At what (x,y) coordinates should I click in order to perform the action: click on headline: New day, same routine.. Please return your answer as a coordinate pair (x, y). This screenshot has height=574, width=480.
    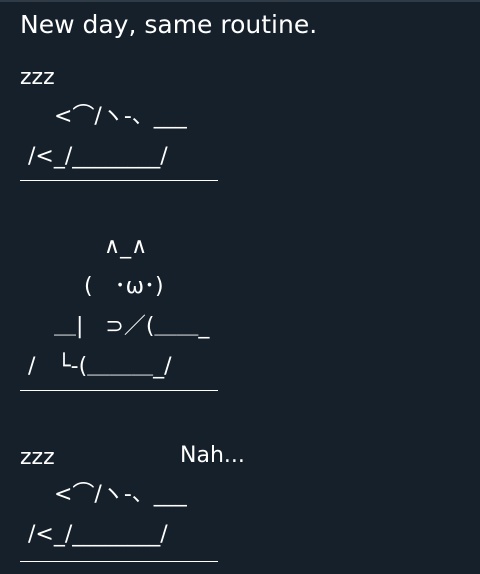
    Looking at the image, I should click on (169, 24).